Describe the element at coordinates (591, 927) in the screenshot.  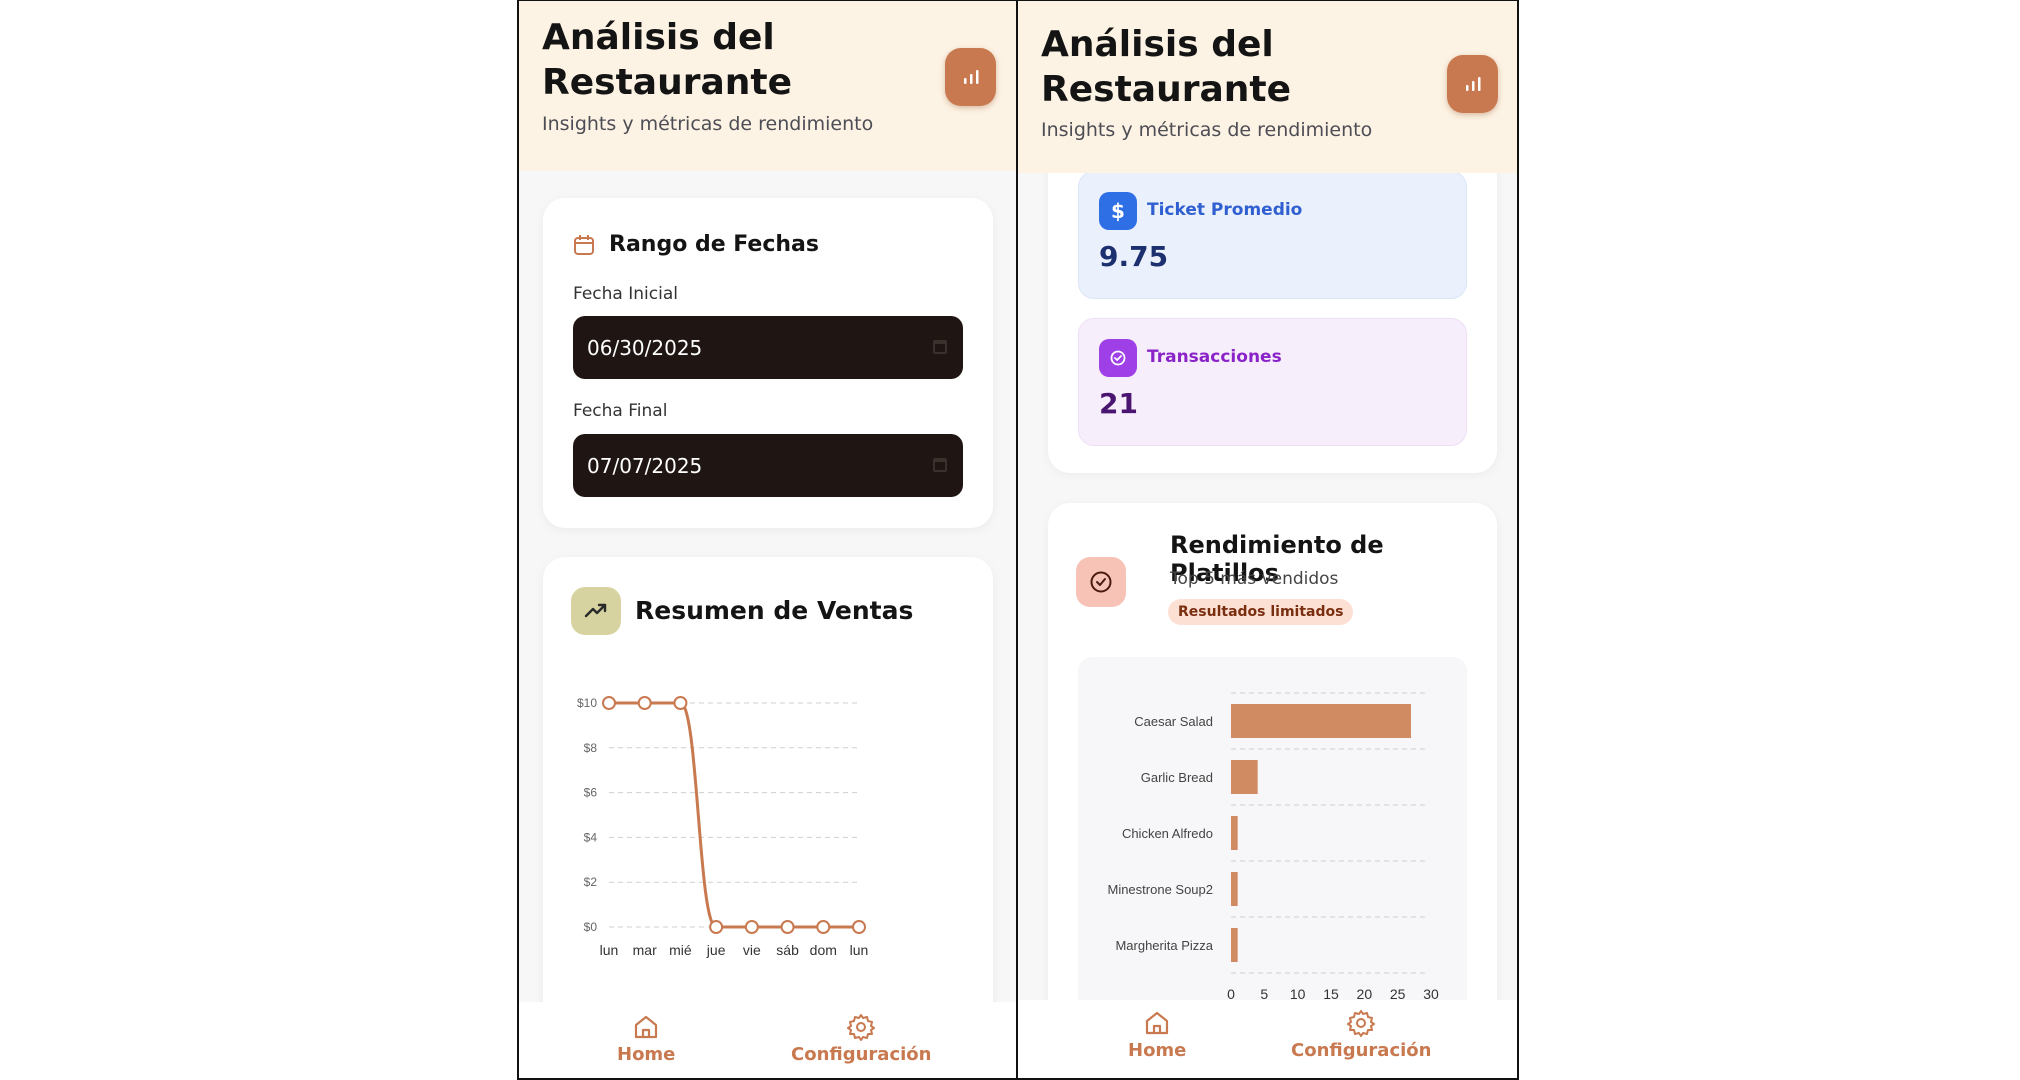
I see `y-tick-label: $0` at that location.